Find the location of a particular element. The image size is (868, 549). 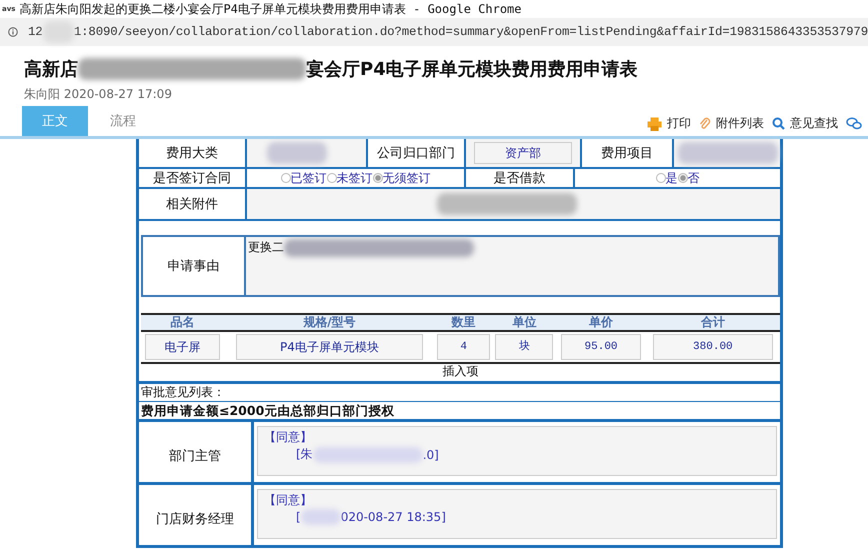

paperclip-icon is located at coordinates (705, 123).